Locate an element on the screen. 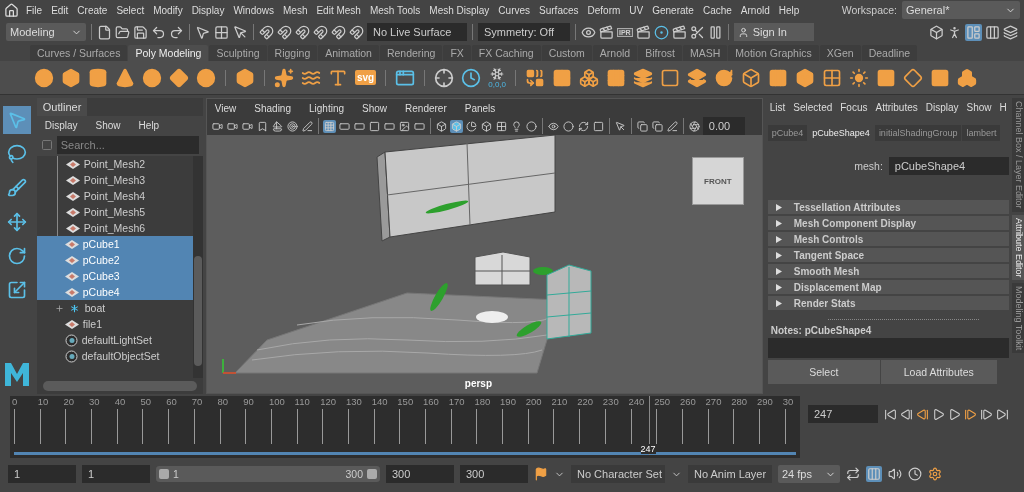 This screenshot has width=1024, height=492. notes-field is located at coordinates (888, 348).